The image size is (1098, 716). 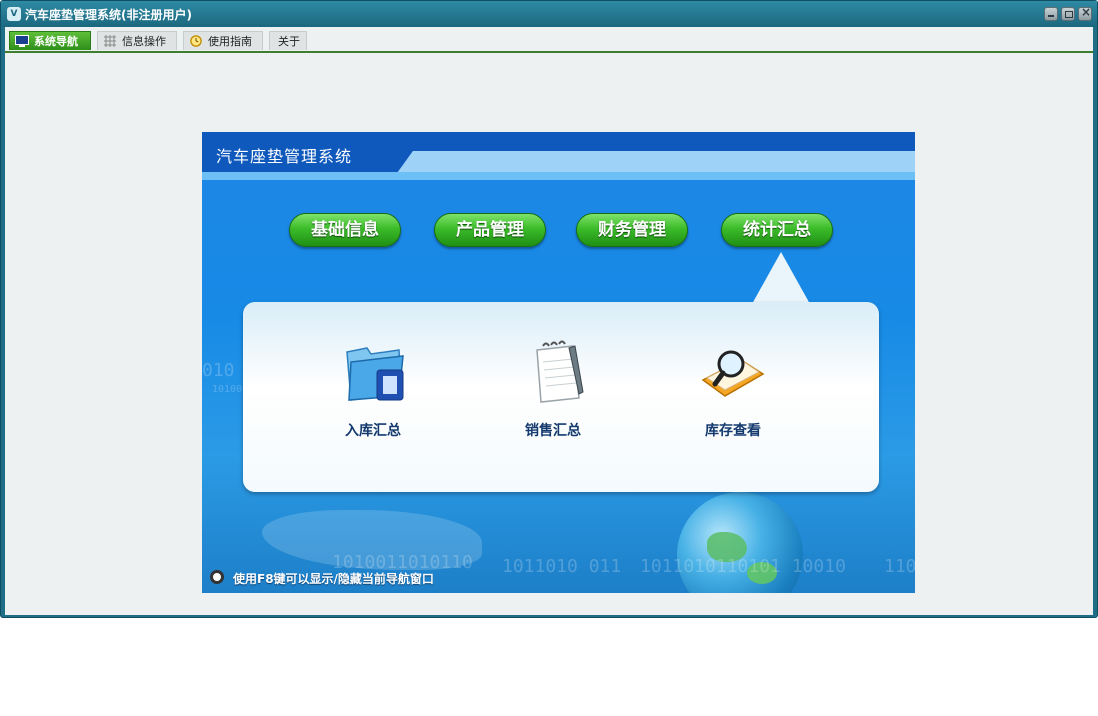 What do you see at coordinates (230, 41) in the screenshot?
I see `tab-label: 使用指南` at bounding box center [230, 41].